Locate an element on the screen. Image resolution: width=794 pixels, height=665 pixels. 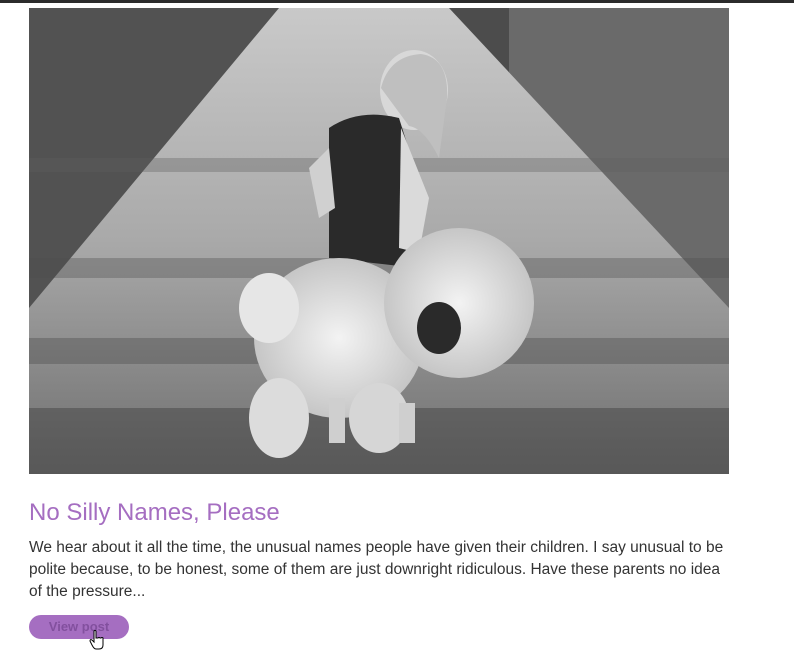
hand-pointer-cursor-icon is located at coordinates (96, 640).